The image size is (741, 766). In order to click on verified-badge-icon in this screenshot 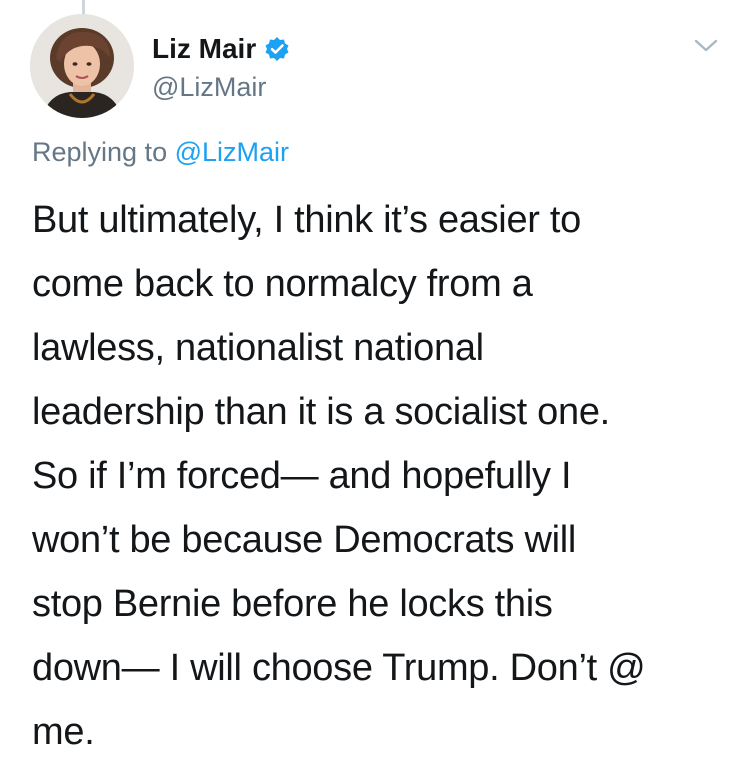, I will do `click(277, 49)`.